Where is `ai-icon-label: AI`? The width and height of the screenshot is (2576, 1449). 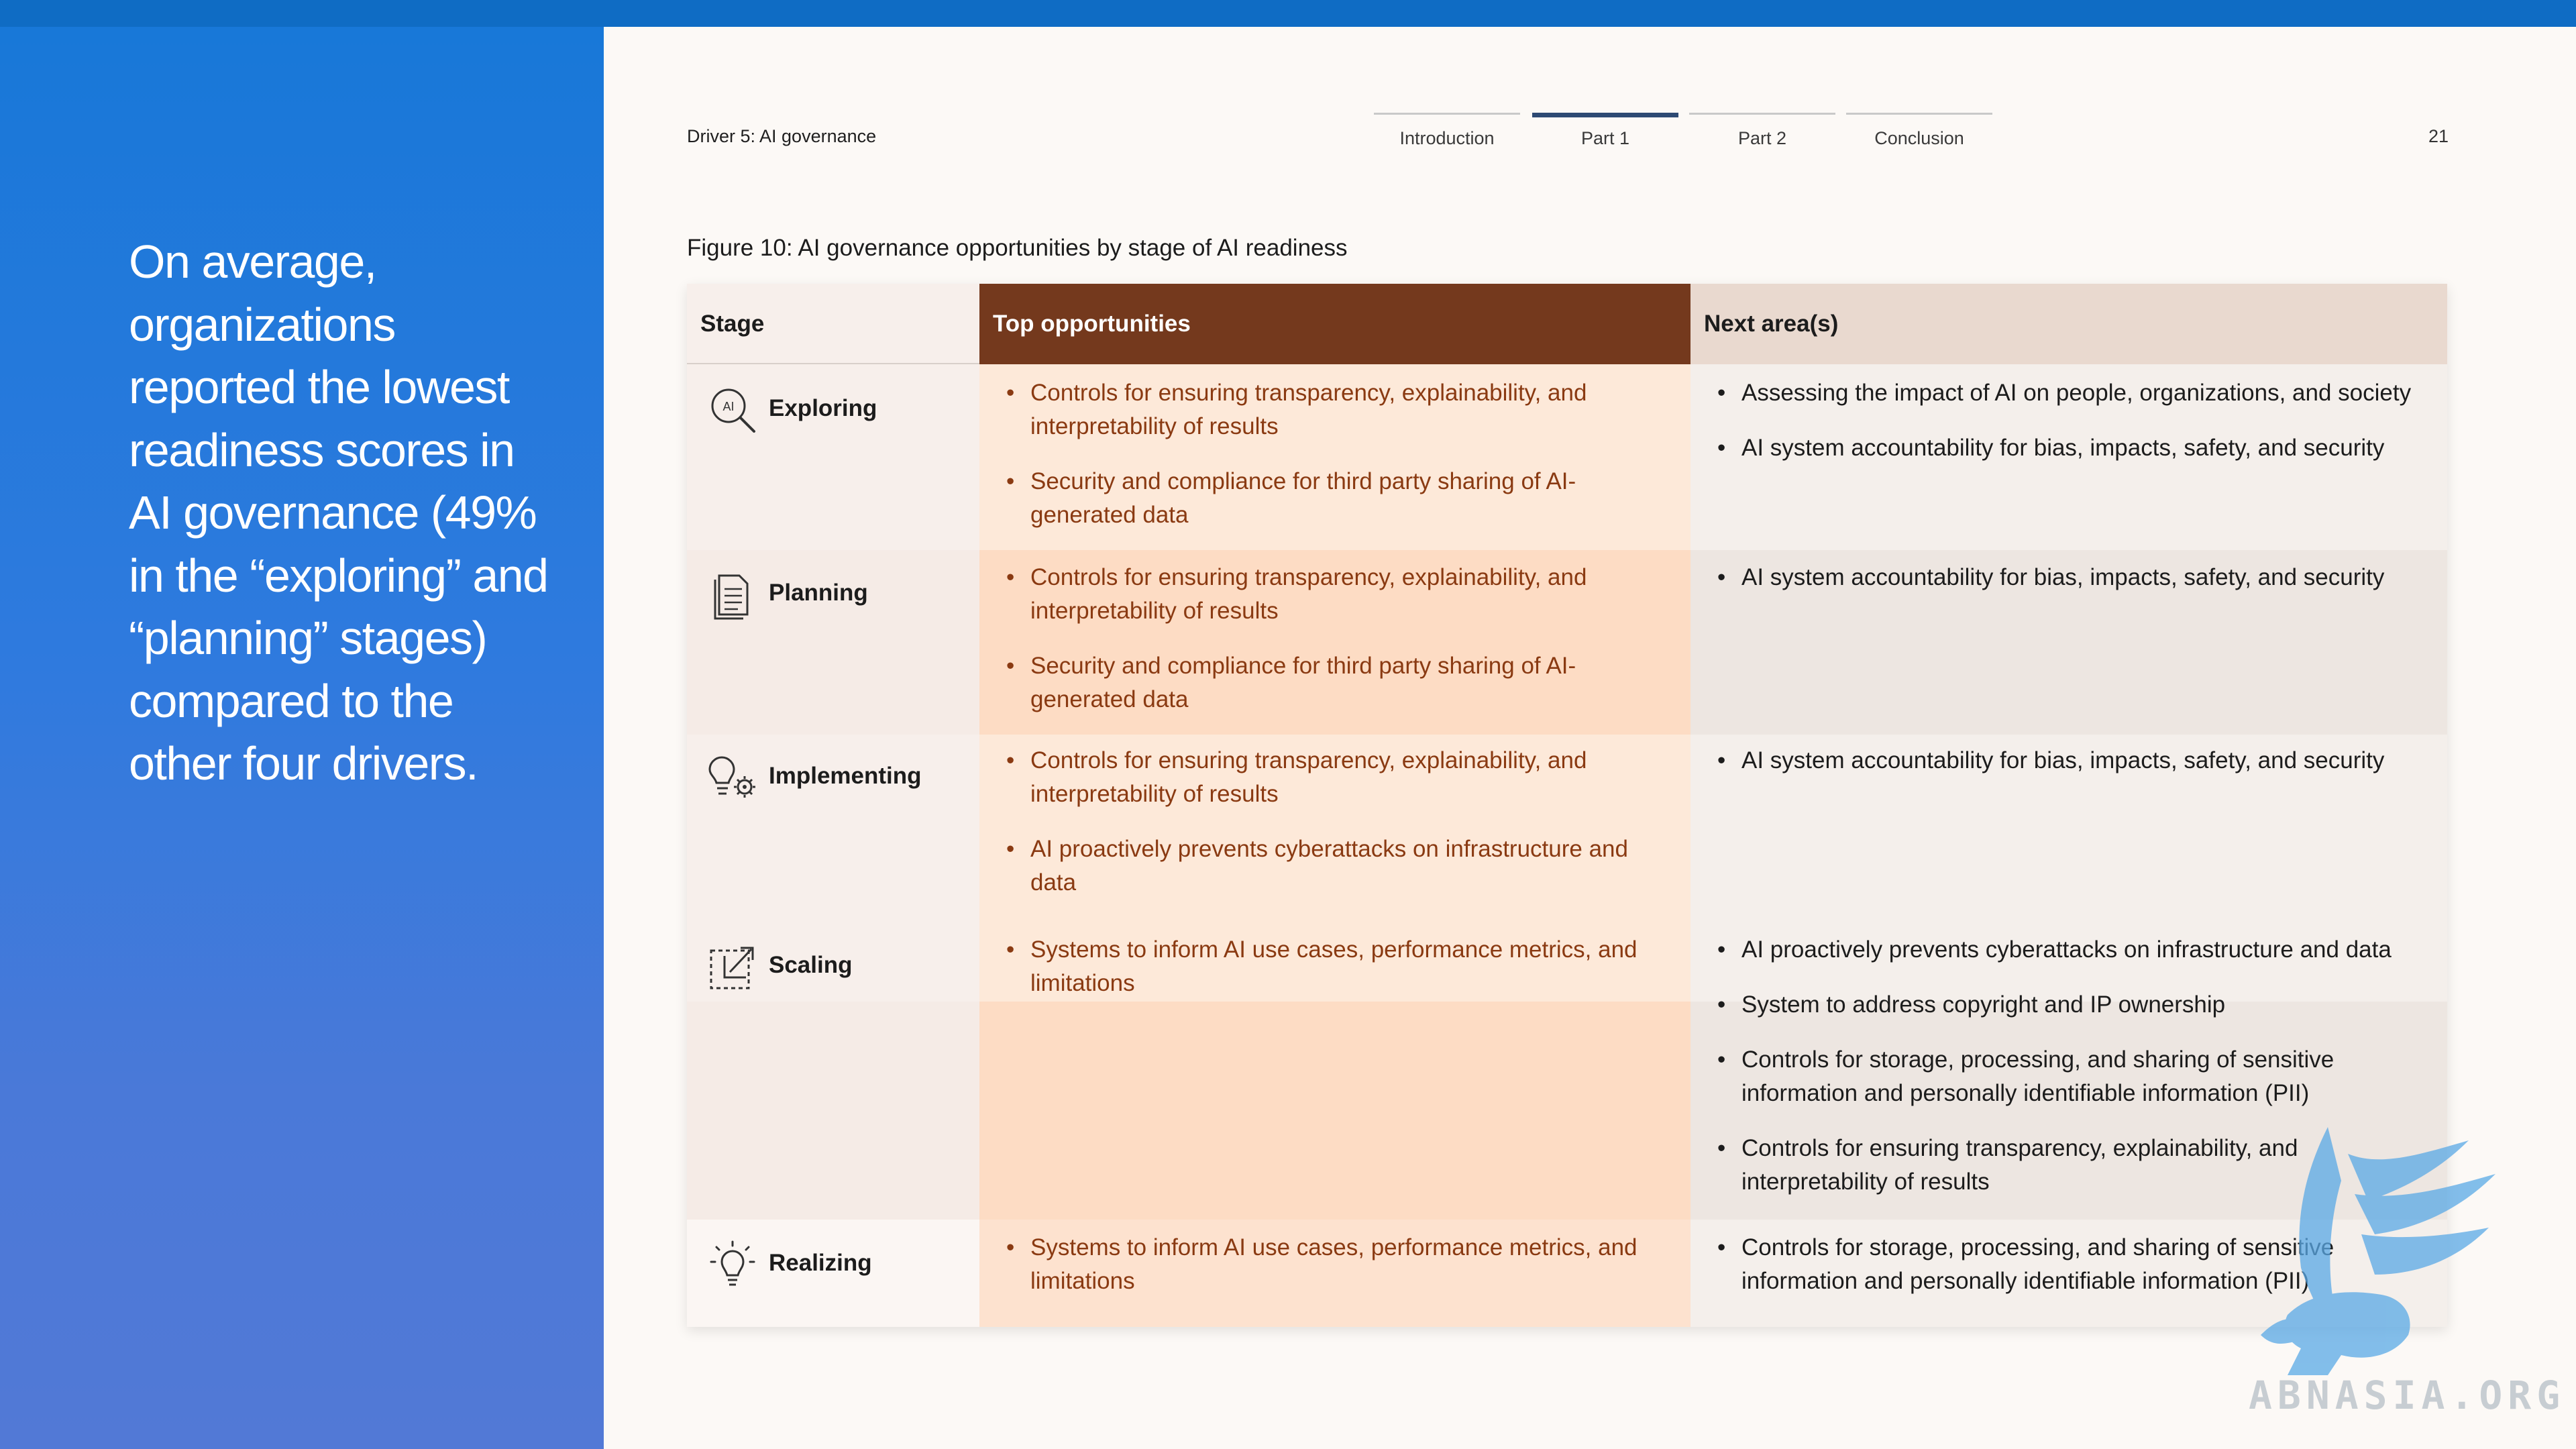
ai-icon-label: AI is located at coordinates (728, 406).